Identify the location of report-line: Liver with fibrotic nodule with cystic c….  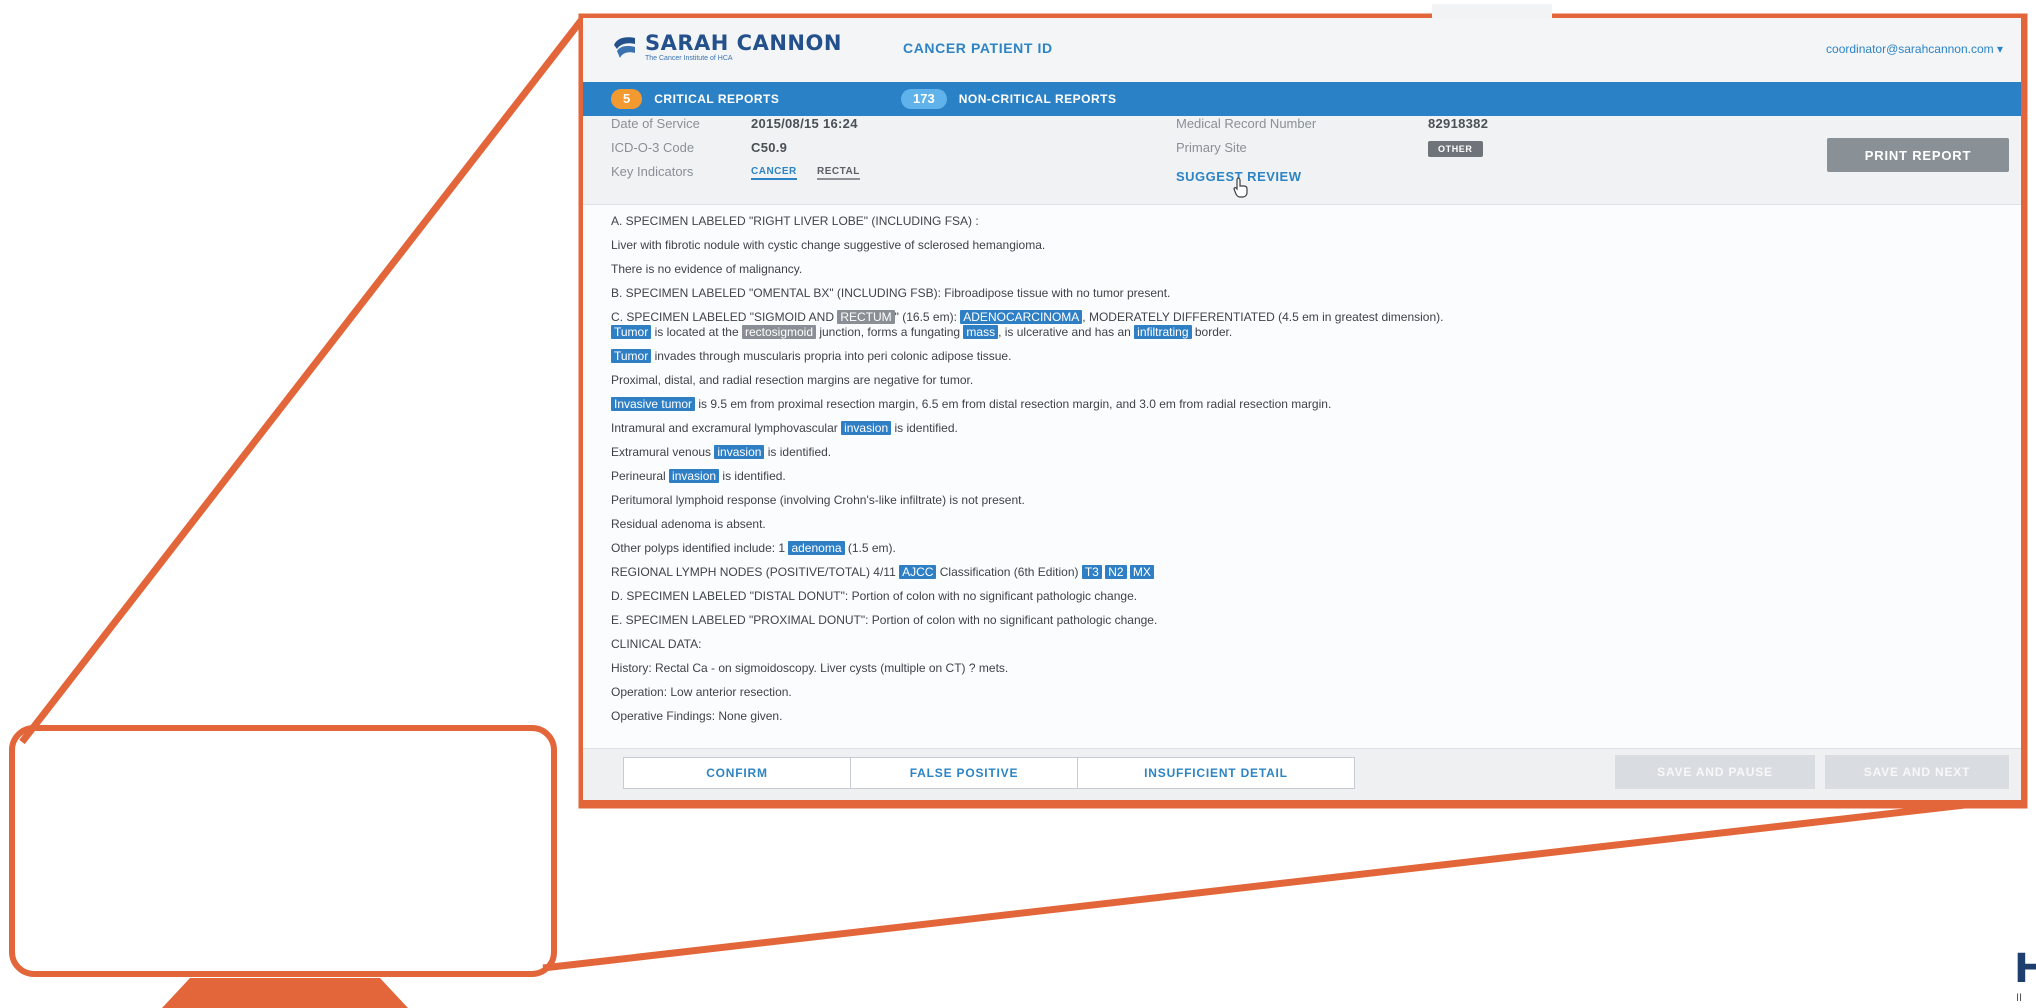
(828, 245).